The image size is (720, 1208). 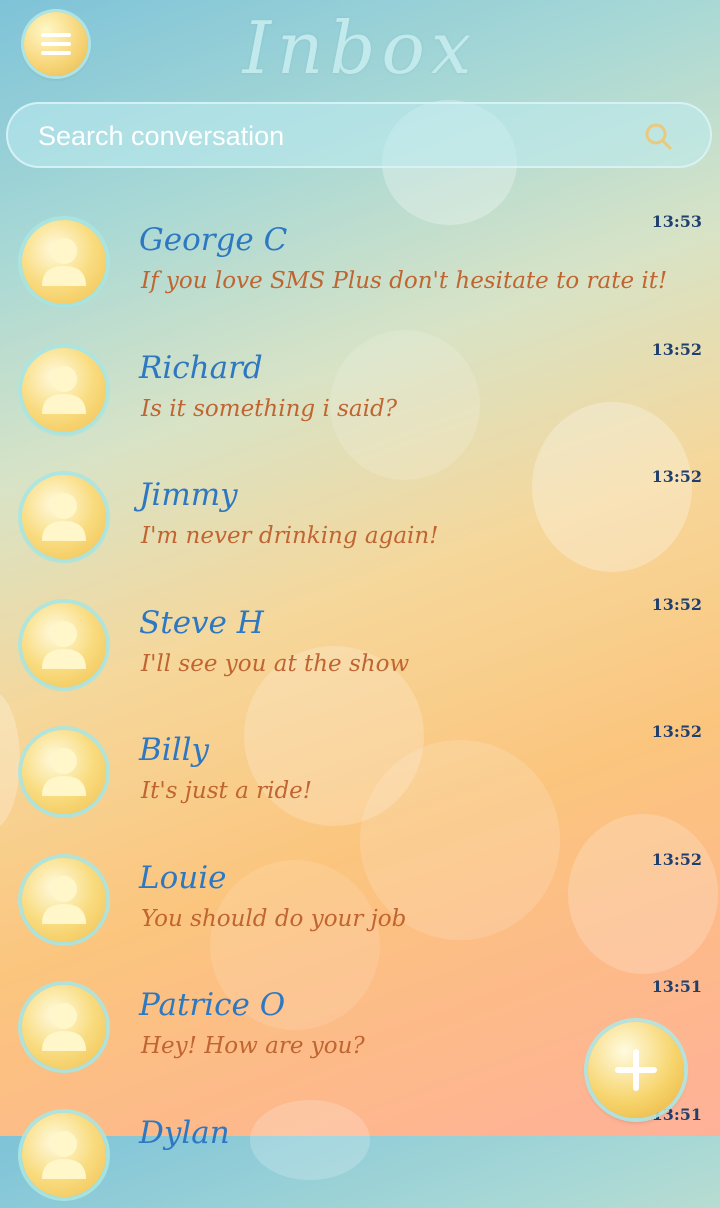 I want to click on message-preview: I'll see you at the show, so click(x=275, y=664).